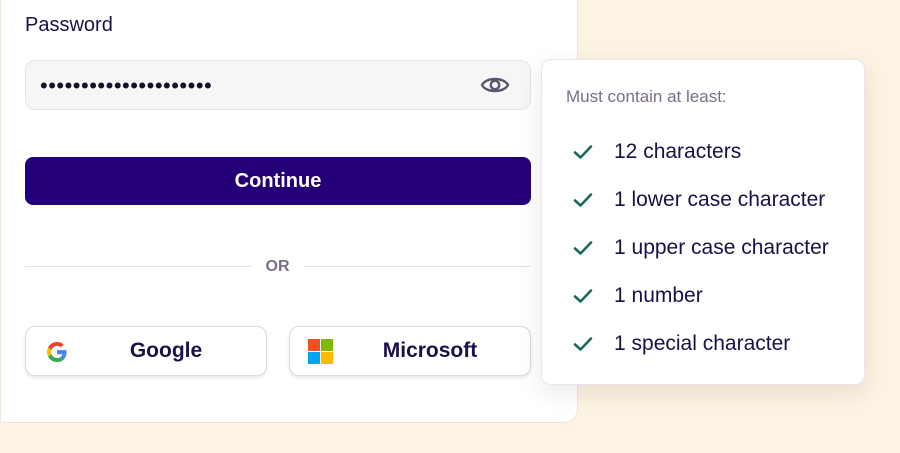 The image size is (900, 453). Describe the element at coordinates (678, 151) in the screenshot. I see `requirement-label: 12 characters` at that location.